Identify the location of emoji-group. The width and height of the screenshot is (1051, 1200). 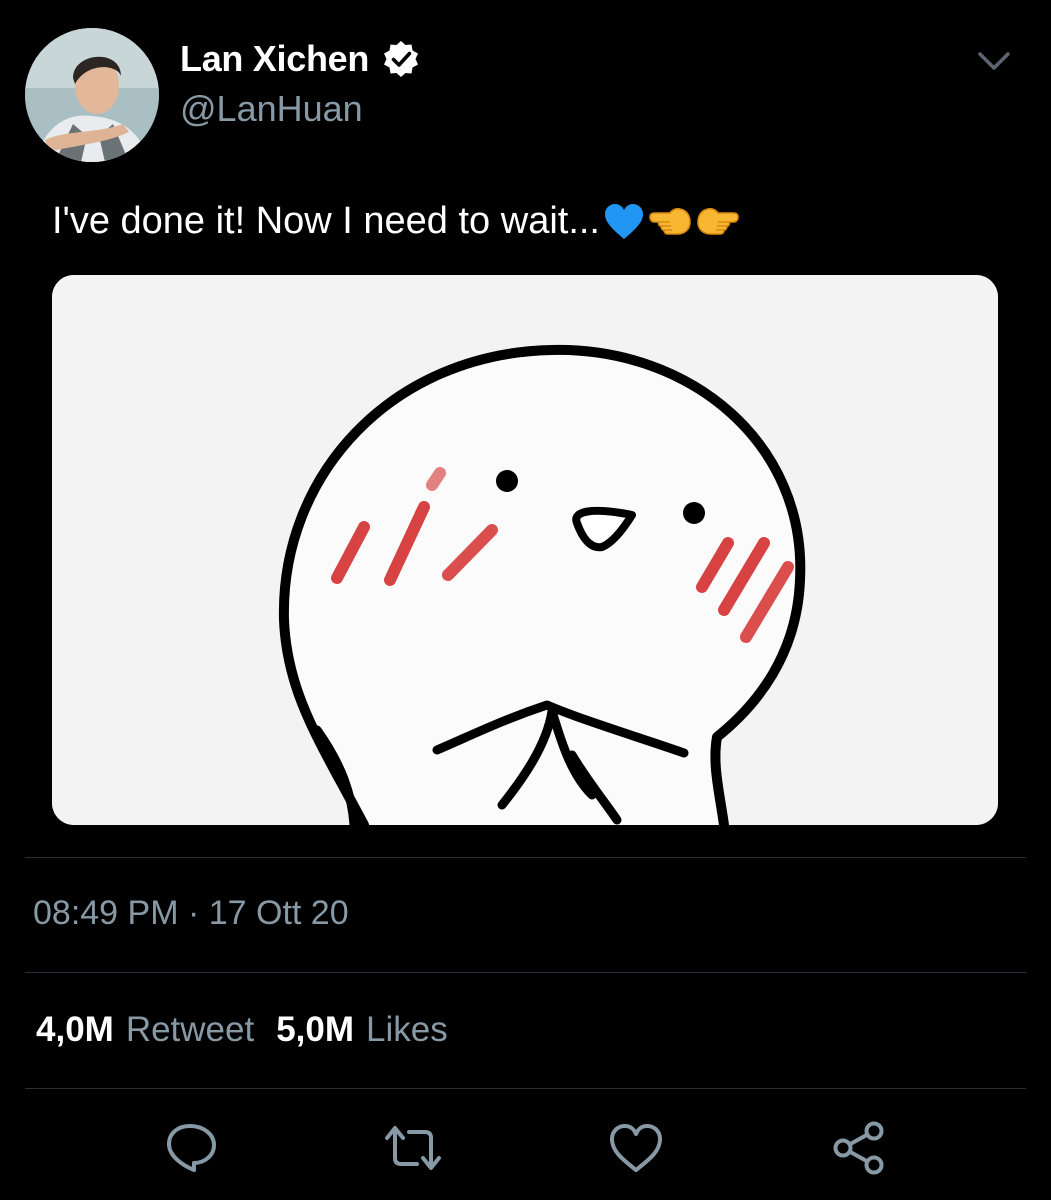
(672, 222).